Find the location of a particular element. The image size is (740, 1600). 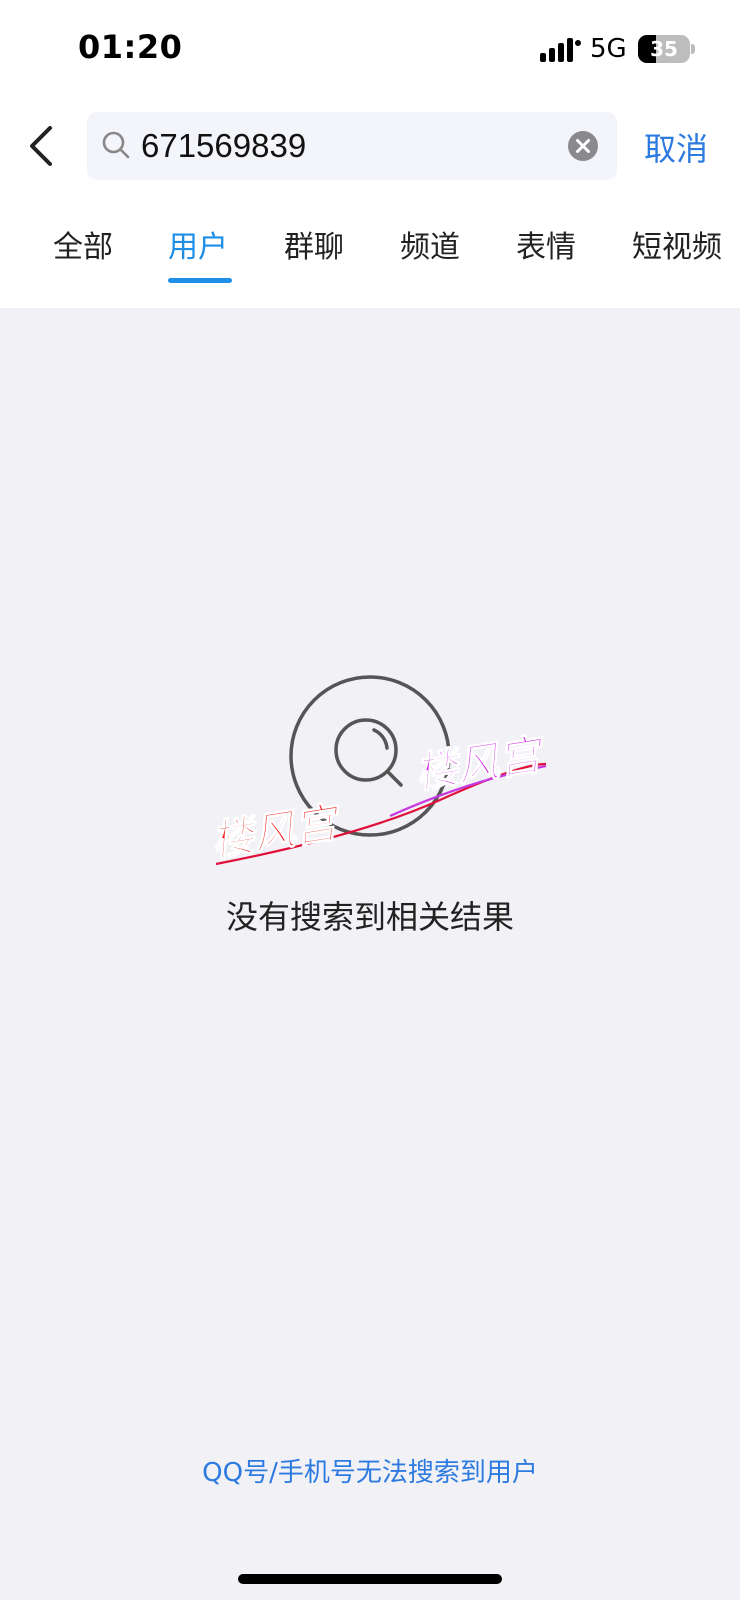

tab-users: 用户 is located at coordinates (198, 244).